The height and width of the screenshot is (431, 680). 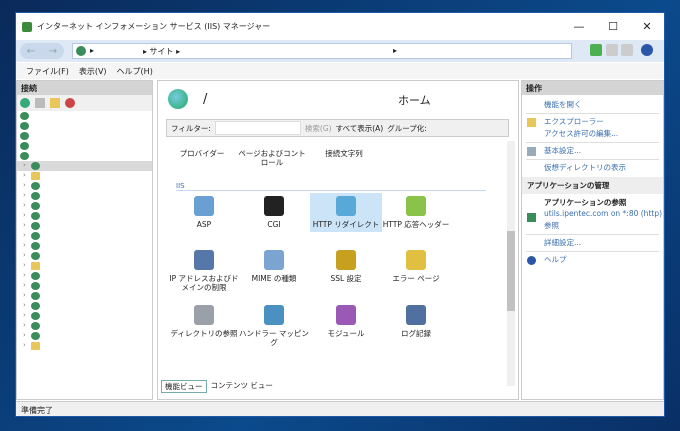 I want to click on globe-icon, so click(x=35, y=206).